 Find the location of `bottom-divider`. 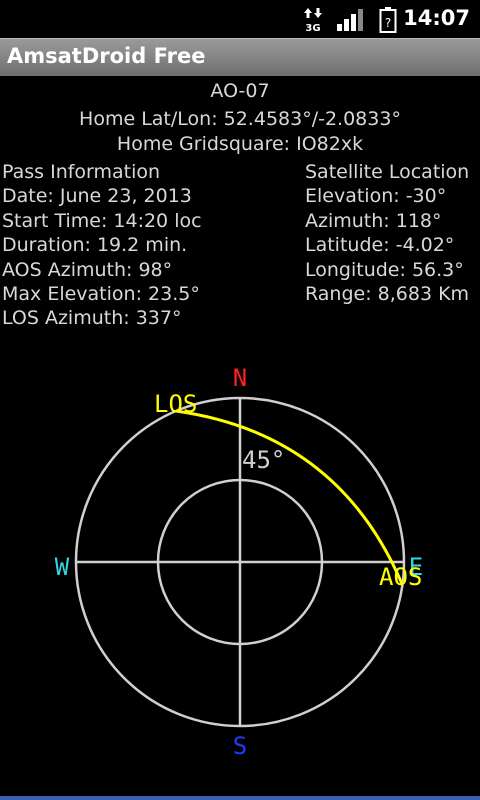

bottom-divider is located at coordinates (240, 798).